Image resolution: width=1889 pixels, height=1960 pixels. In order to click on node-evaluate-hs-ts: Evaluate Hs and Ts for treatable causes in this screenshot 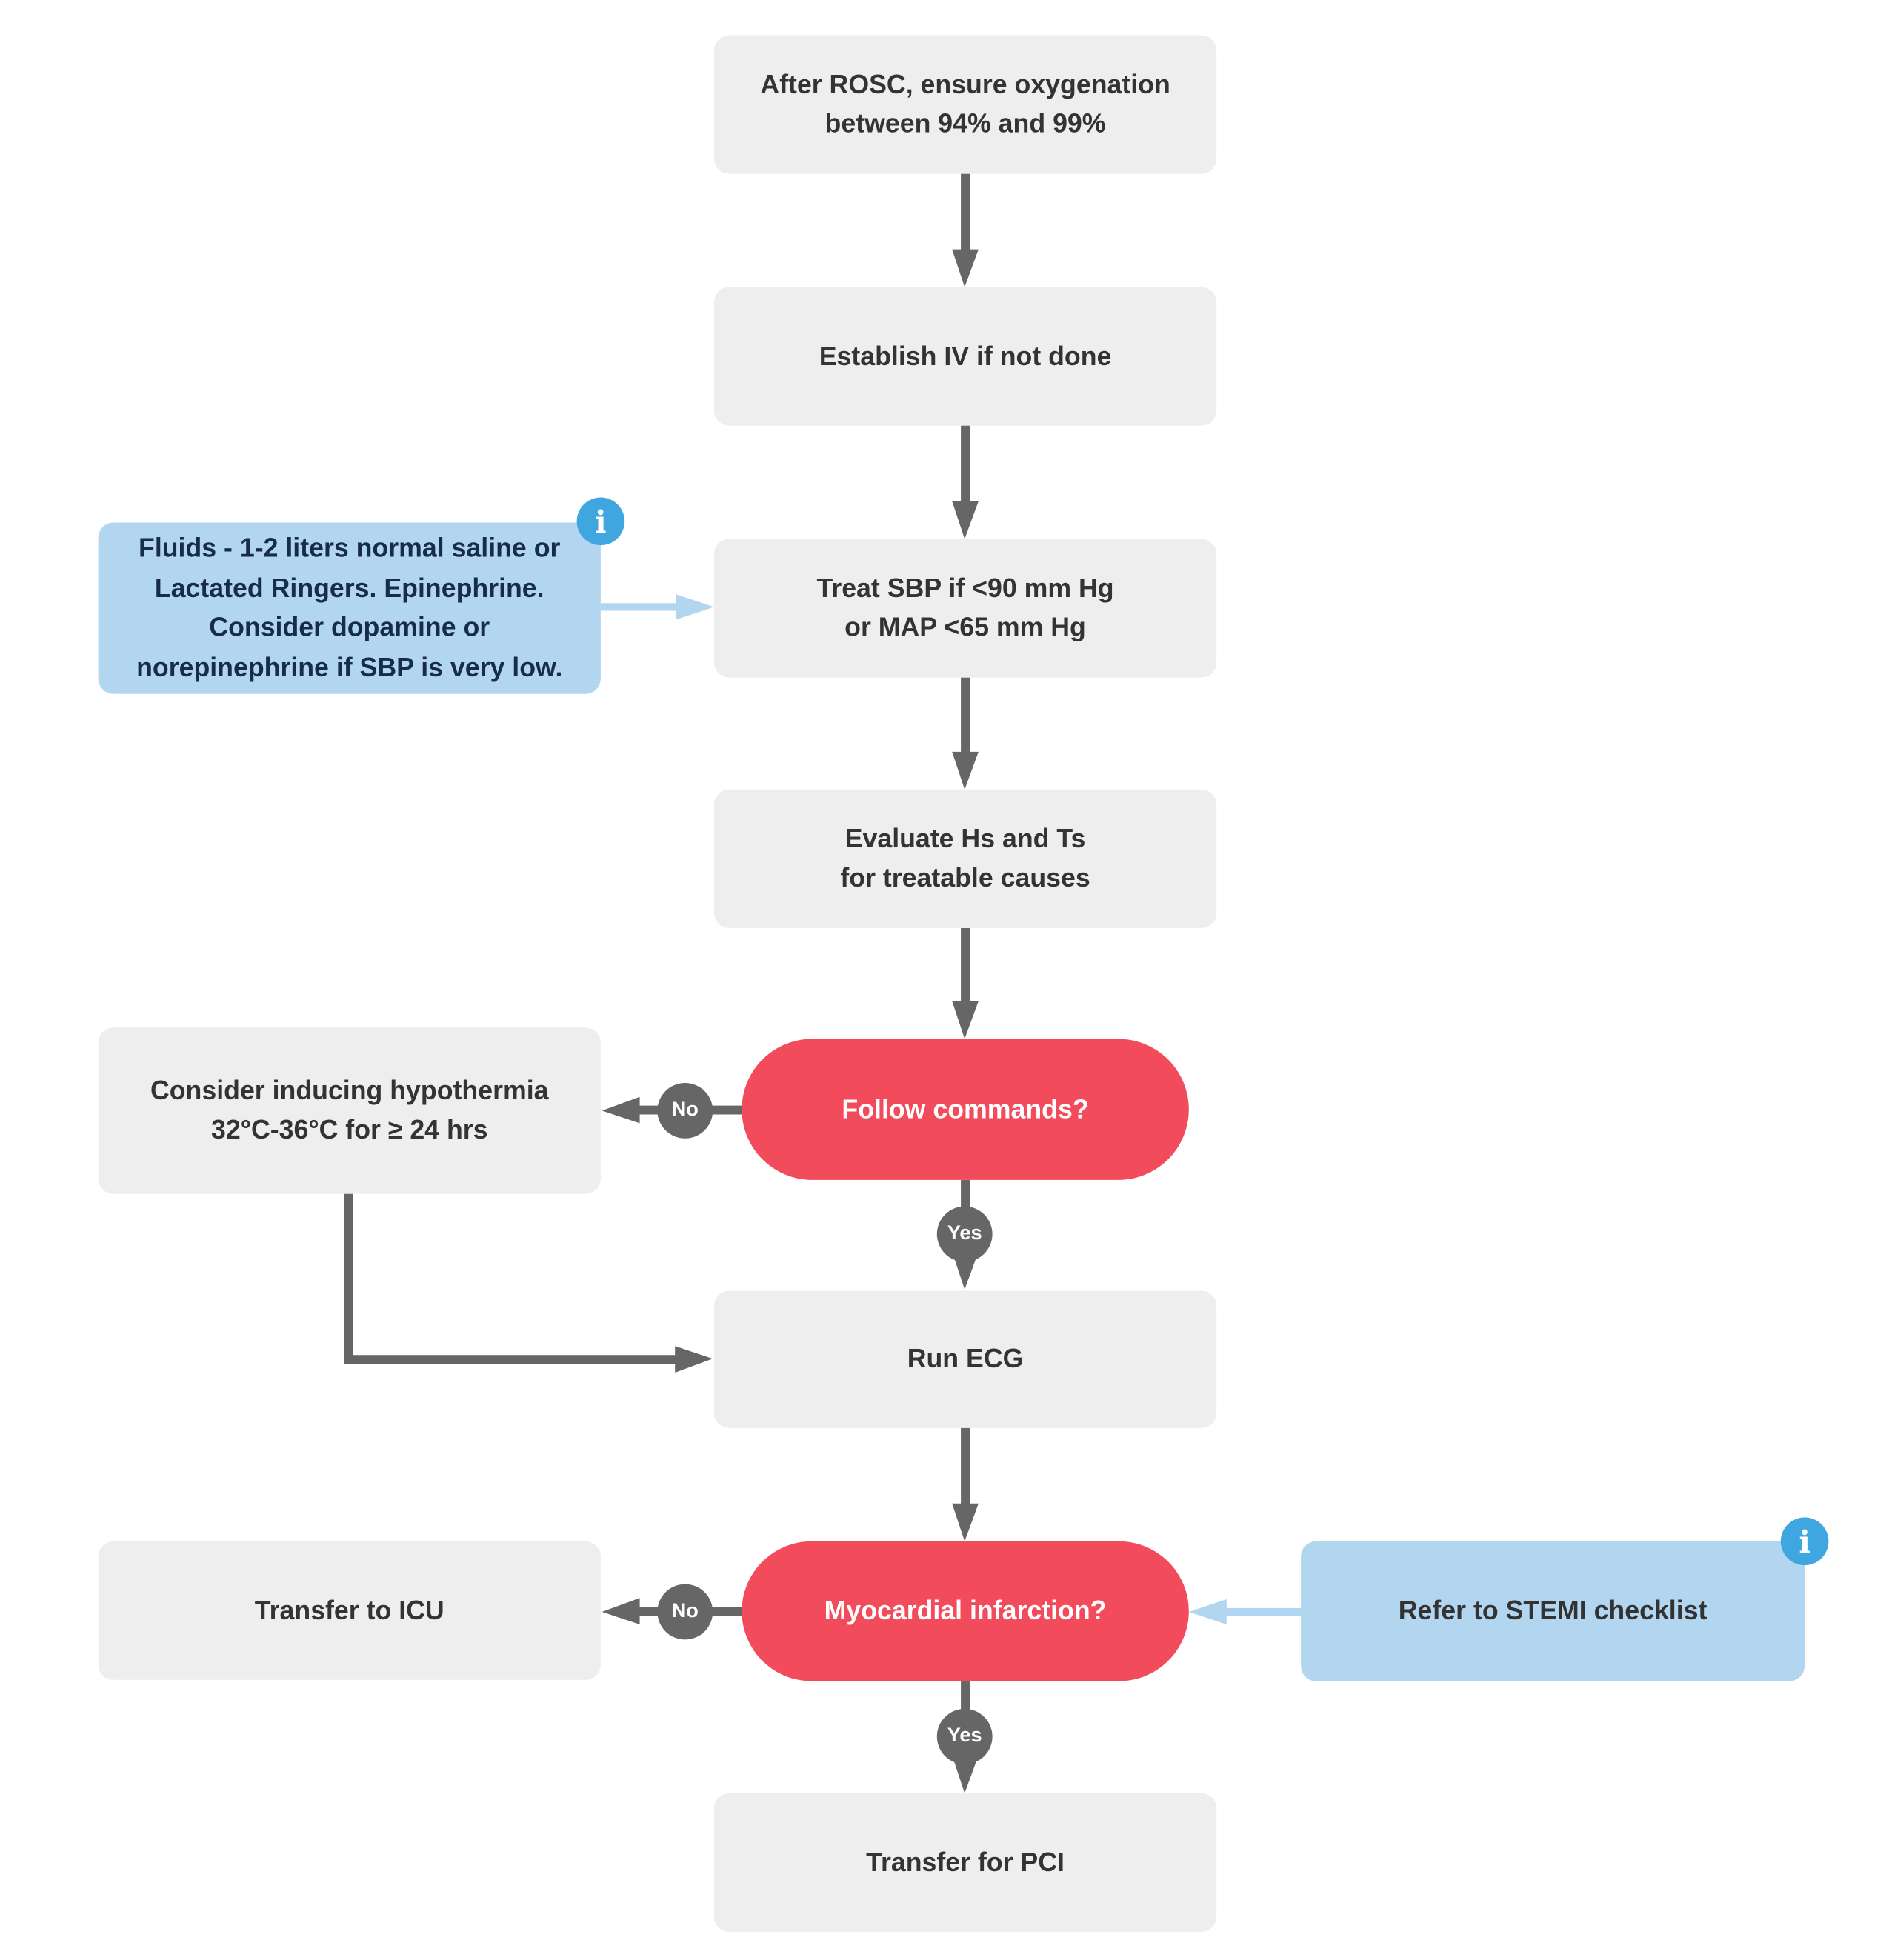, I will do `click(965, 858)`.